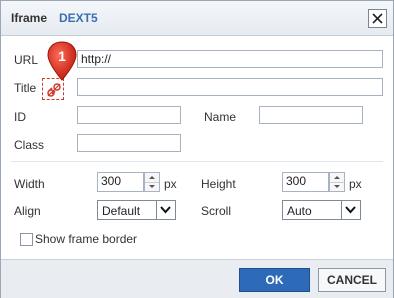 This screenshot has height=298, width=394. Describe the element at coordinates (26, 60) in the screenshot. I see `url-label: URL` at that location.